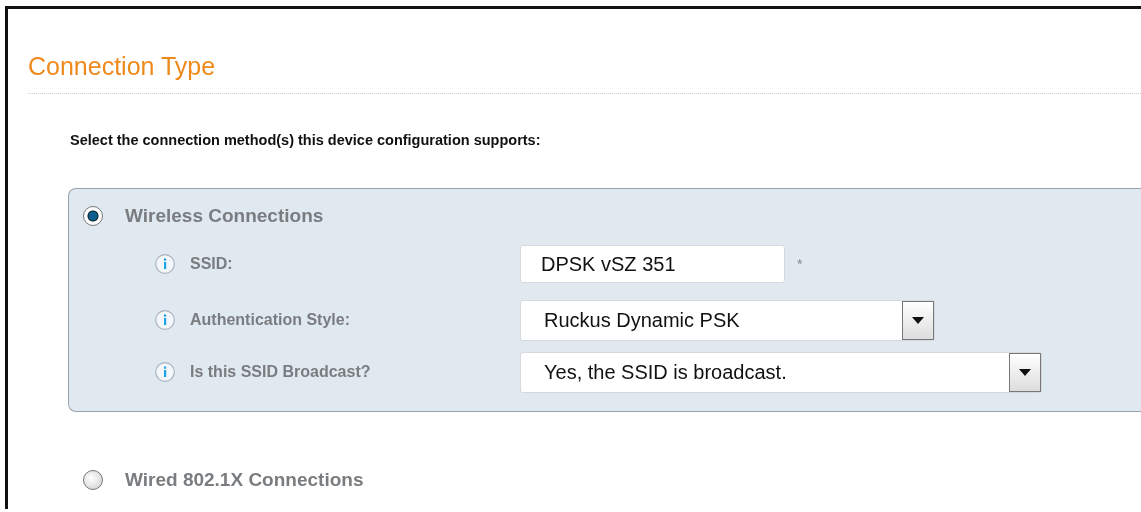  I want to click on ssid-field: DPSK vSZ 351, so click(652, 264).